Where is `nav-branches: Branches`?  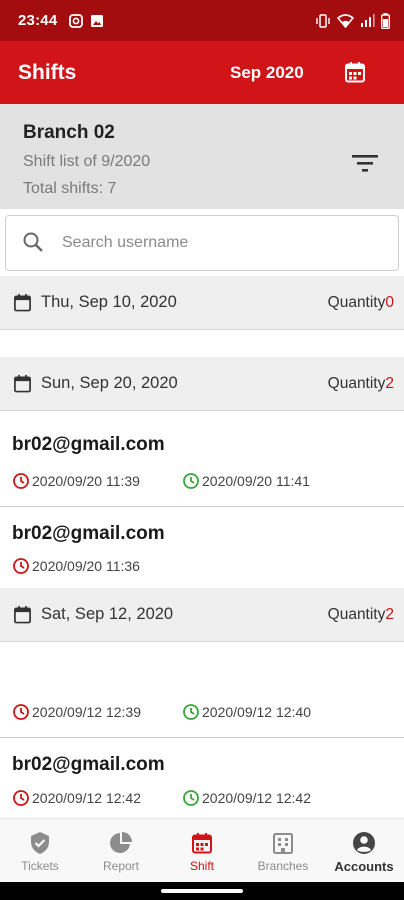 nav-branches: Branches is located at coordinates (283, 851).